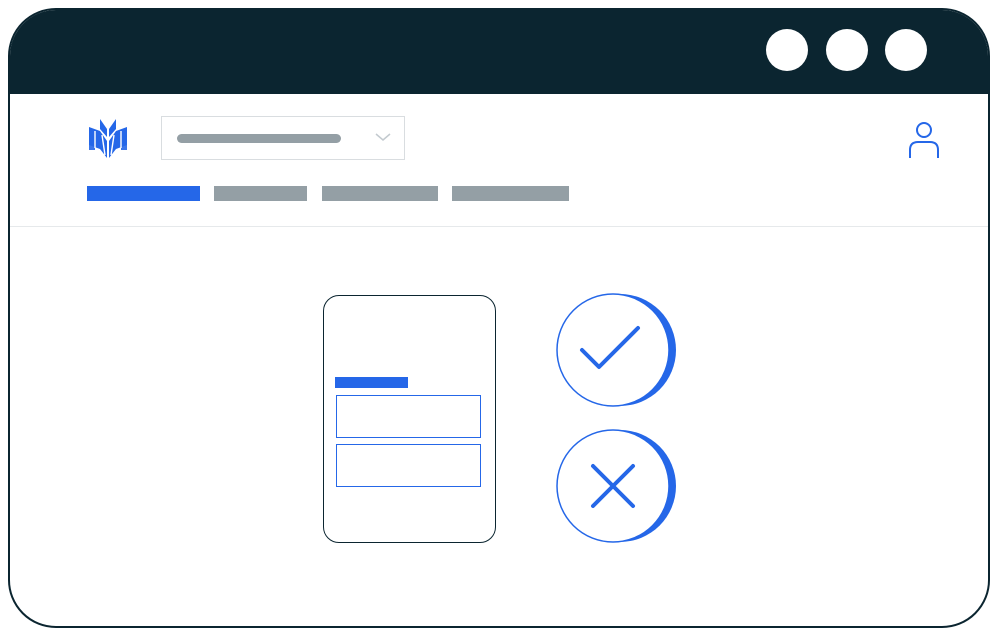 The image size is (1000, 638). What do you see at coordinates (924, 140) in the screenshot?
I see `user-icon` at bounding box center [924, 140].